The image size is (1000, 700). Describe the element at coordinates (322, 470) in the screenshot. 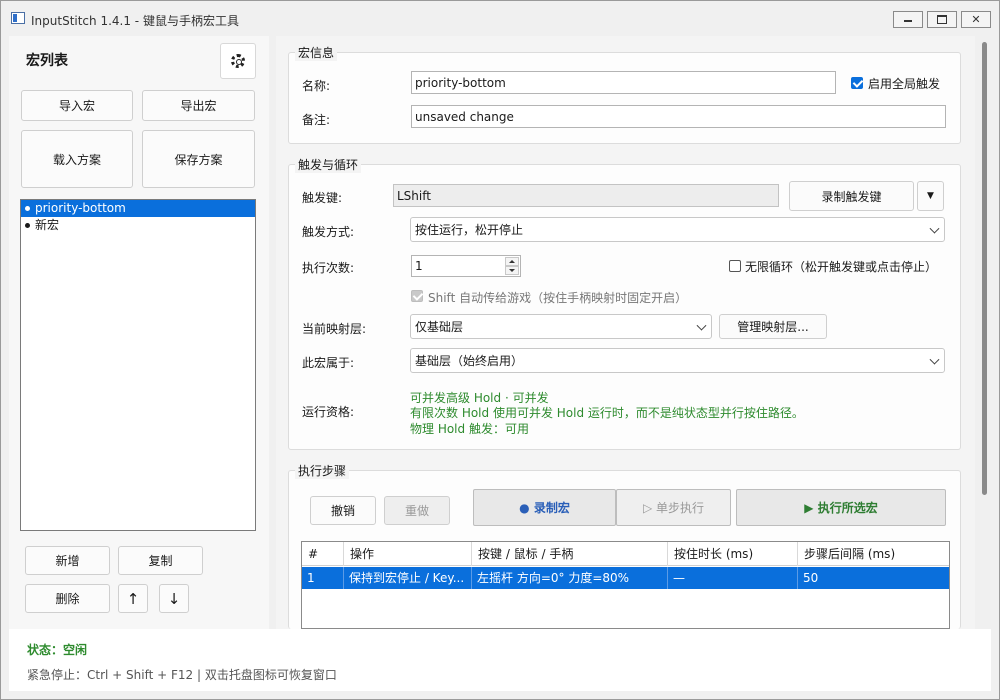

I see `steps-group-title: 执行步骤` at that location.